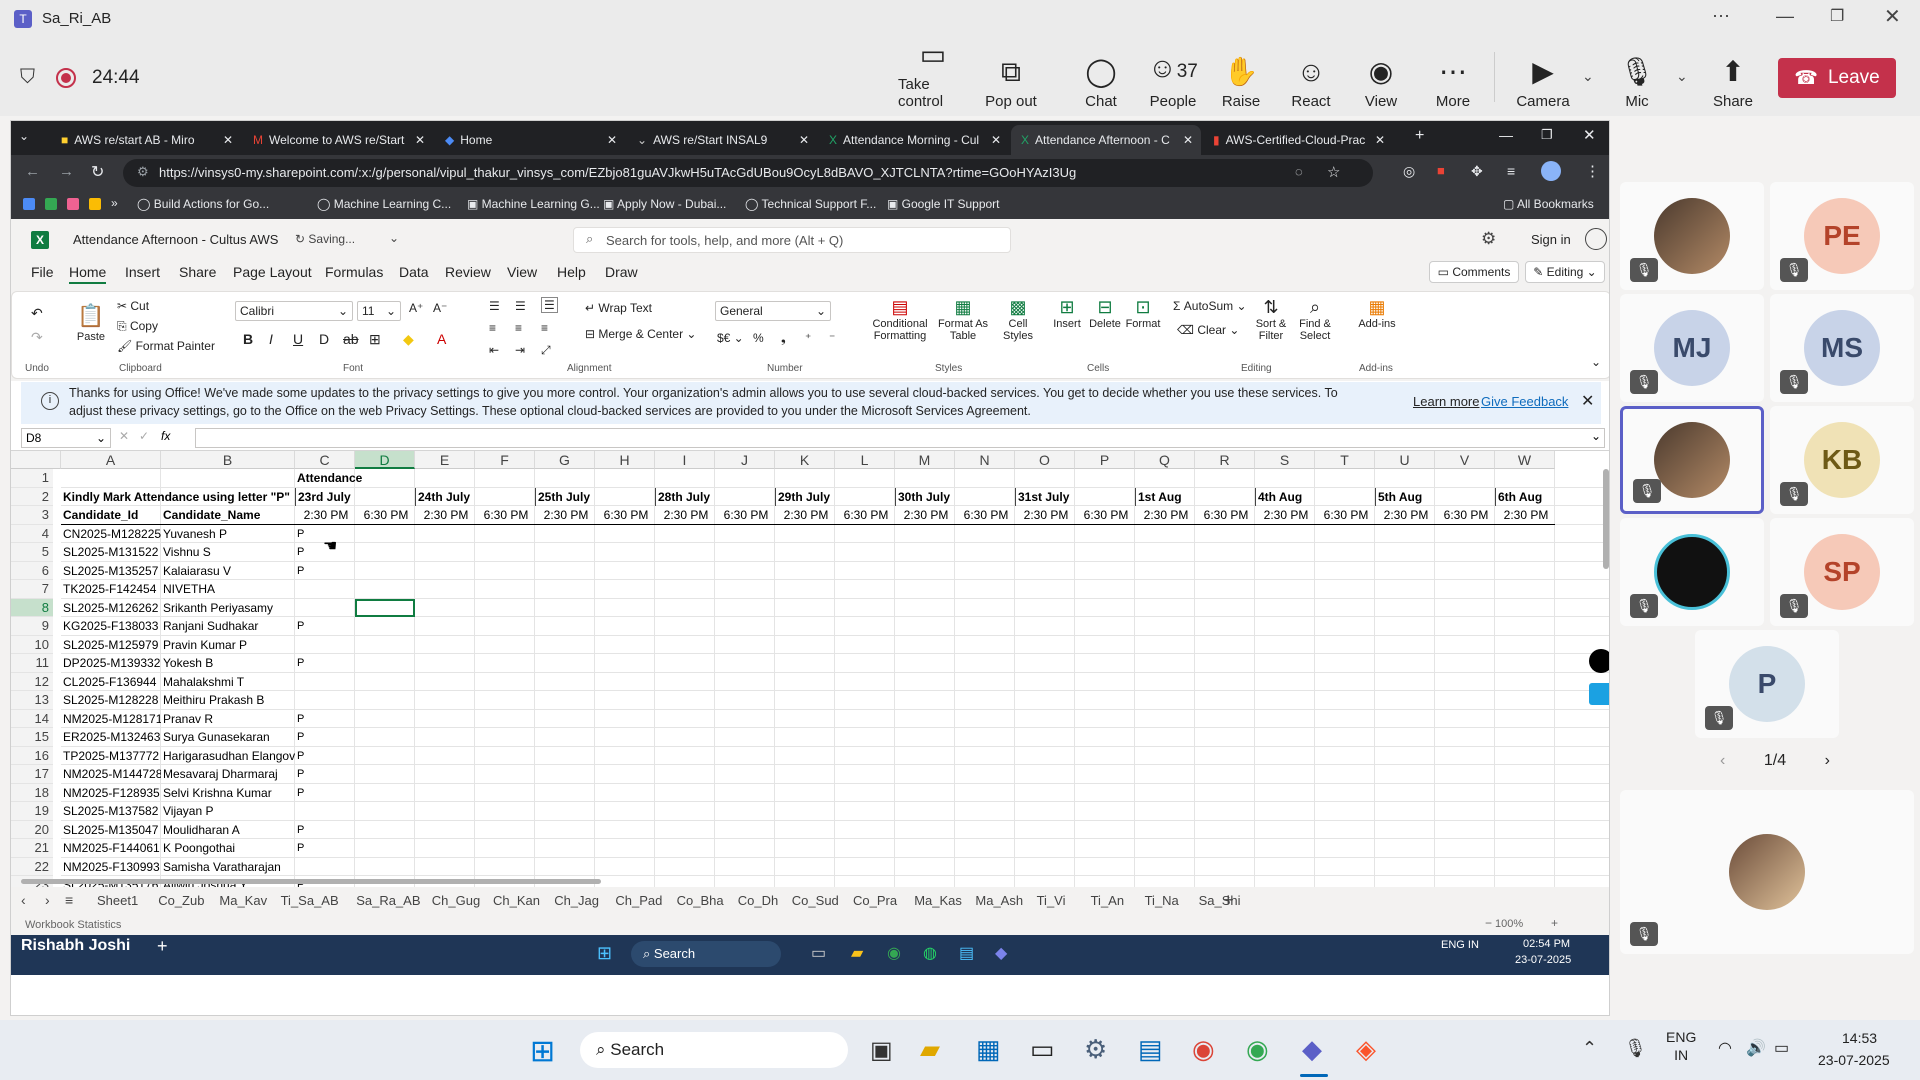 This screenshot has width=1920, height=1080. Describe the element at coordinates (468, 272) in the screenshot. I see `tab-review: Review` at that location.